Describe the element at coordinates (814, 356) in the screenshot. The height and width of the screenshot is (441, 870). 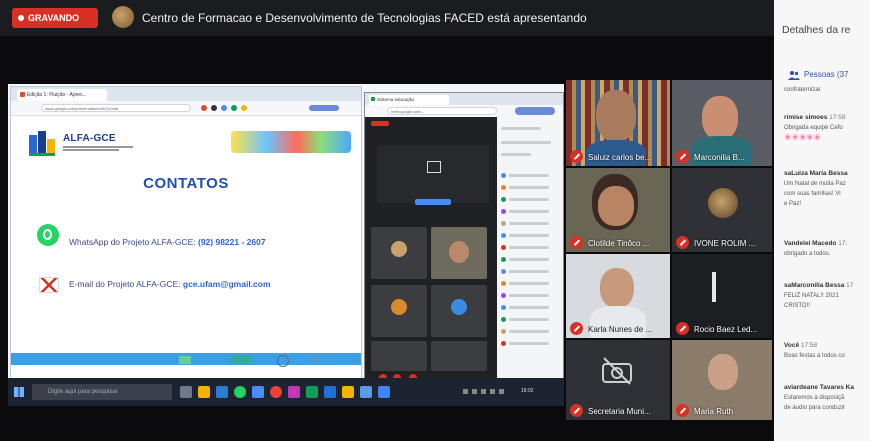
I see `chat-message: Boas festas a todos co` at that location.